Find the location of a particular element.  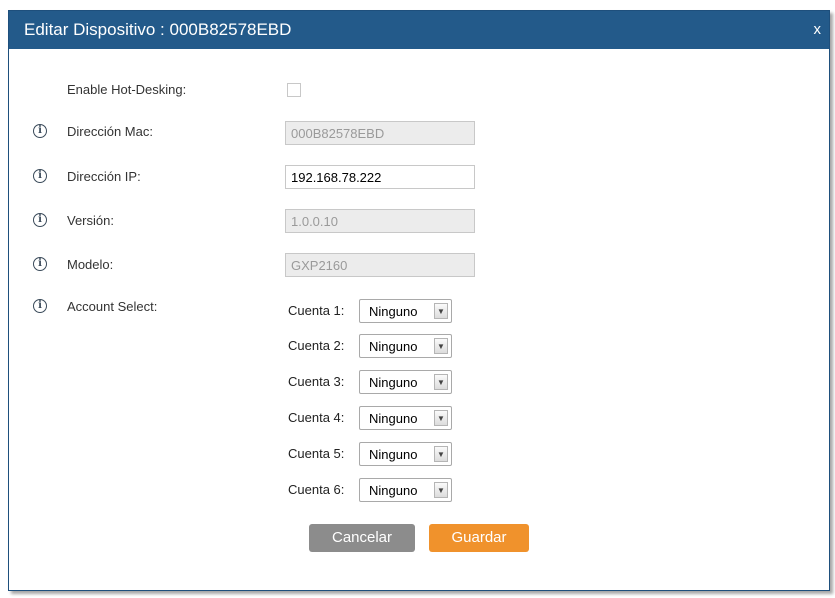

model-label: Modelo: is located at coordinates (90, 264).